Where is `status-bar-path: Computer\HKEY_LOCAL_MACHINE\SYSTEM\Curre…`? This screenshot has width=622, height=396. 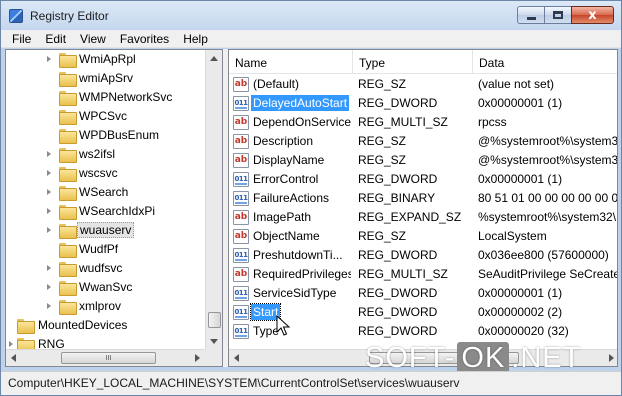 status-bar-path: Computer\HKEY_LOCAL_MACHINE\SYSTEM\Curre… is located at coordinates (311, 383).